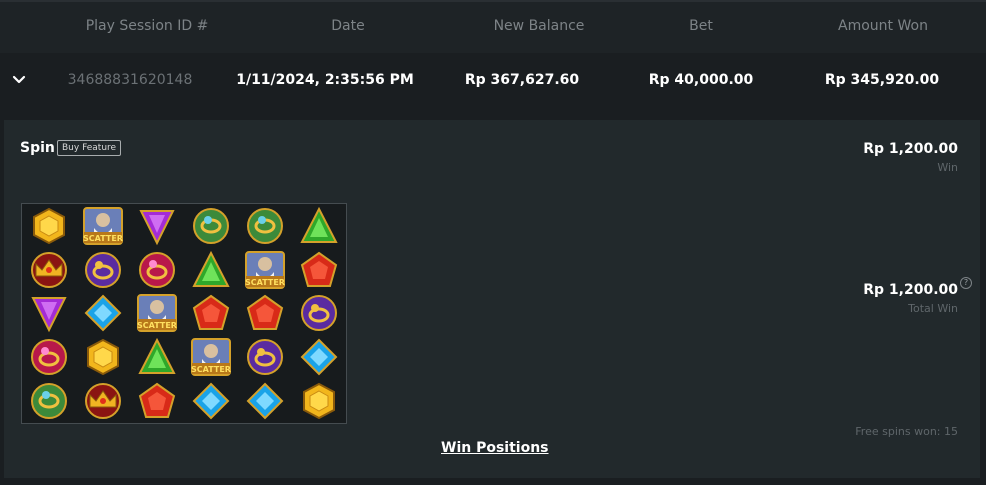 The image size is (986, 485). Describe the element at coordinates (966, 283) in the screenshot. I see `help-icon: ?` at that location.